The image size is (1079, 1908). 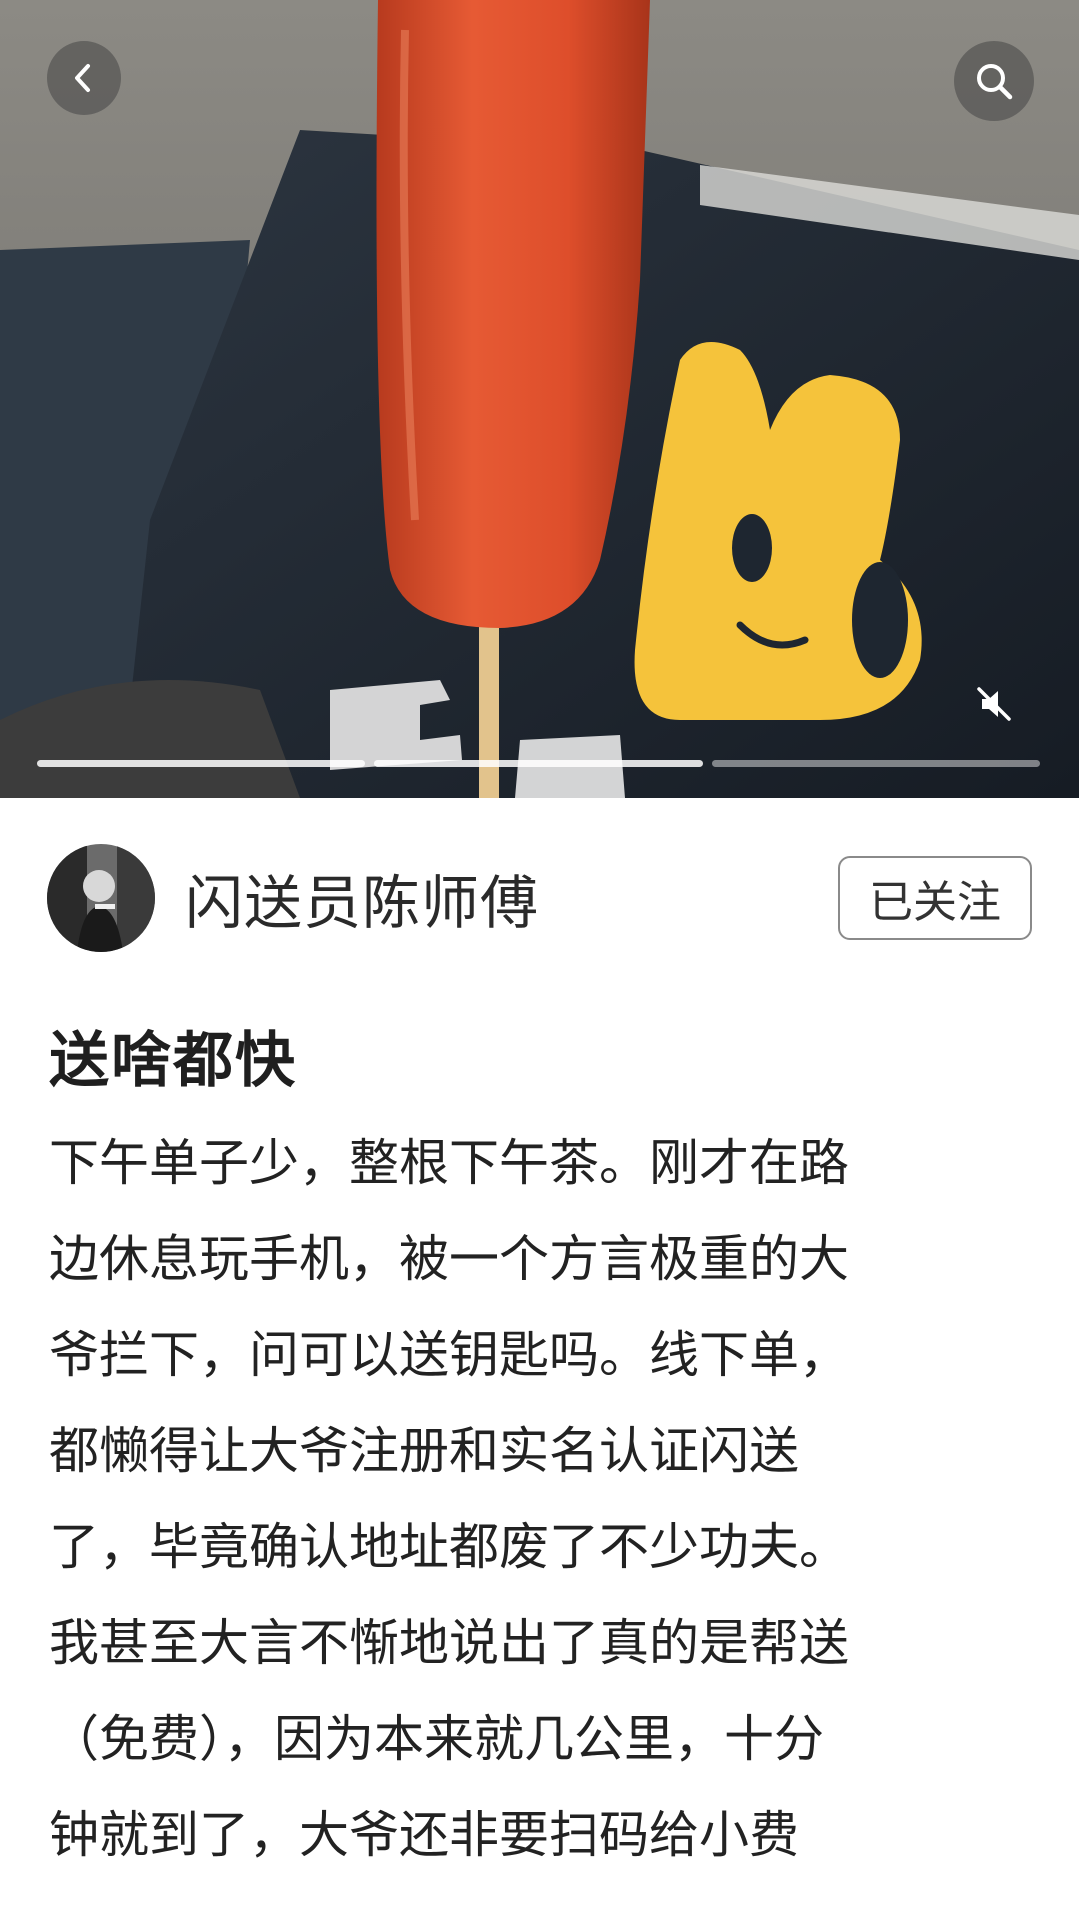 What do you see at coordinates (511, 898) in the screenshot?
I see `author-name: 闪送员陈师傅` at bounding box center [511, 898].